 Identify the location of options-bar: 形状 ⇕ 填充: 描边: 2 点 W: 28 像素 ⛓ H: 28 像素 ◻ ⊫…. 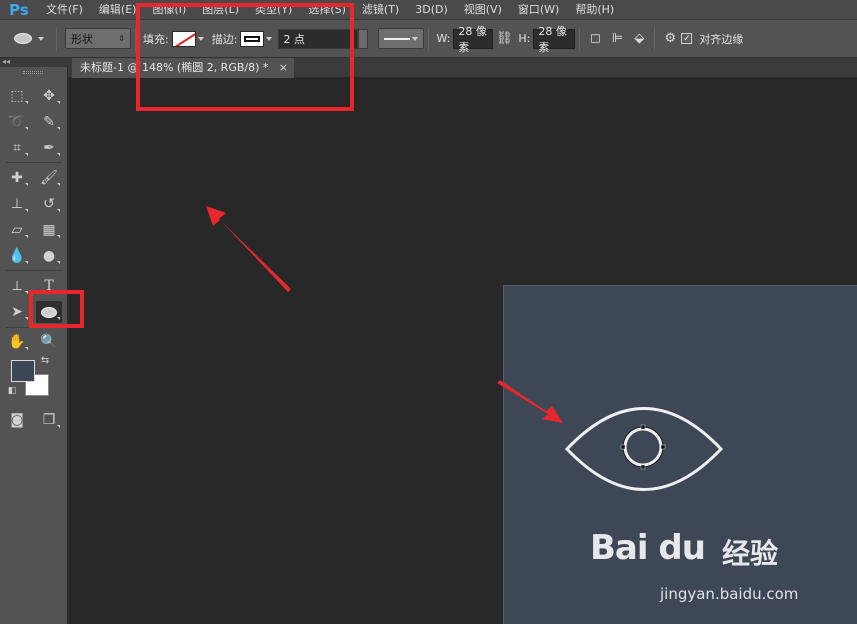
(428, 39).